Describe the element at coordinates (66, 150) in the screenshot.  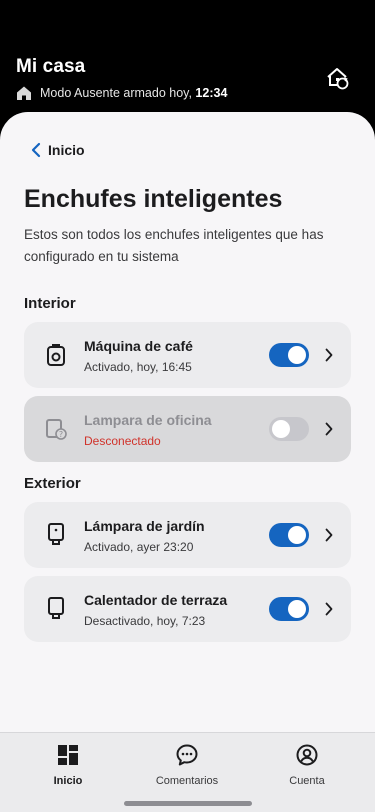
I see `back-label: Inicio` at that location.